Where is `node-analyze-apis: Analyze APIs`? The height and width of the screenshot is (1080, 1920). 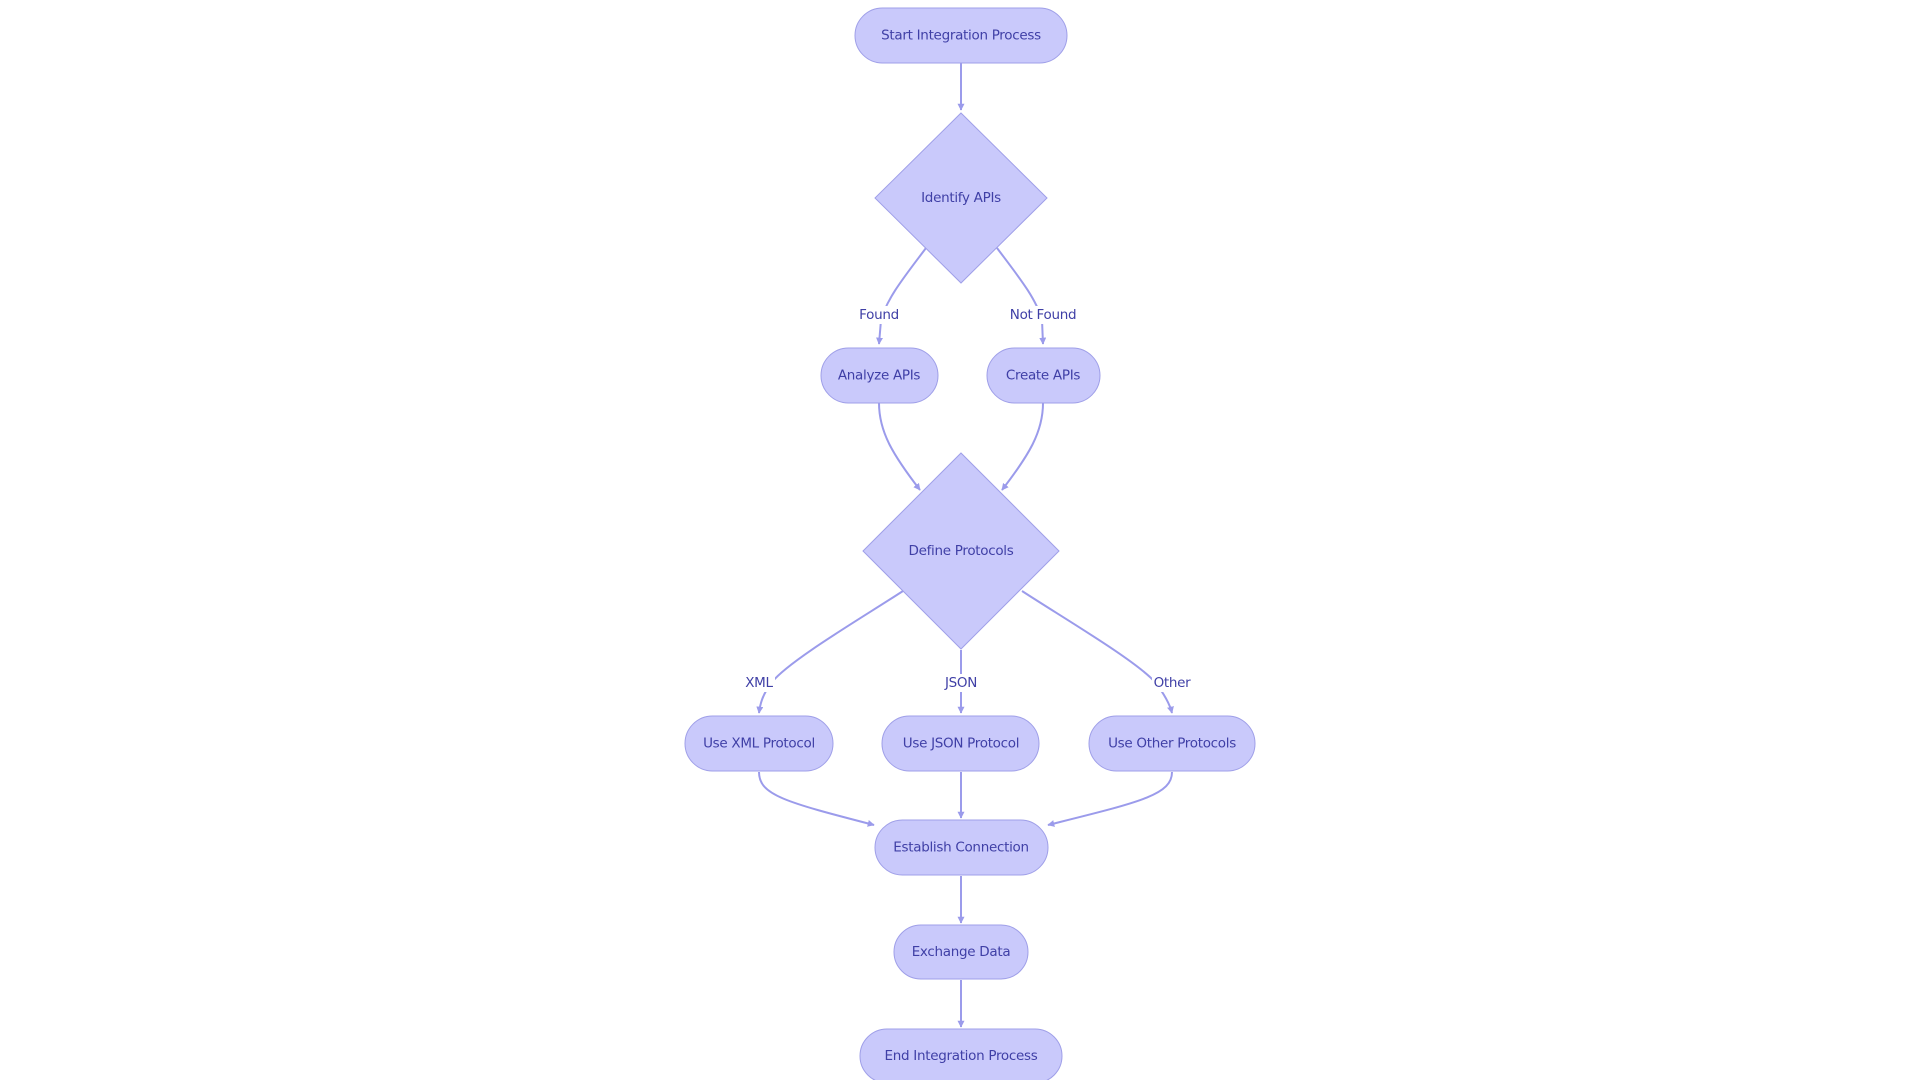 node-analyze-apis: Analyze APIs is located at coordinates (879, 375).